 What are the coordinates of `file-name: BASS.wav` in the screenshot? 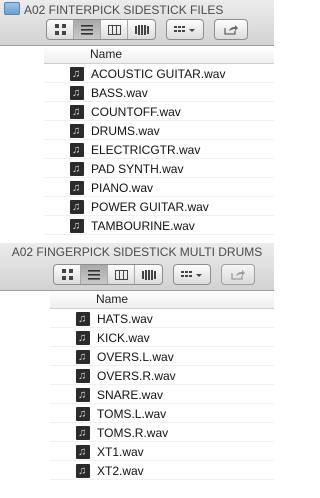 It's located at (119, 92).